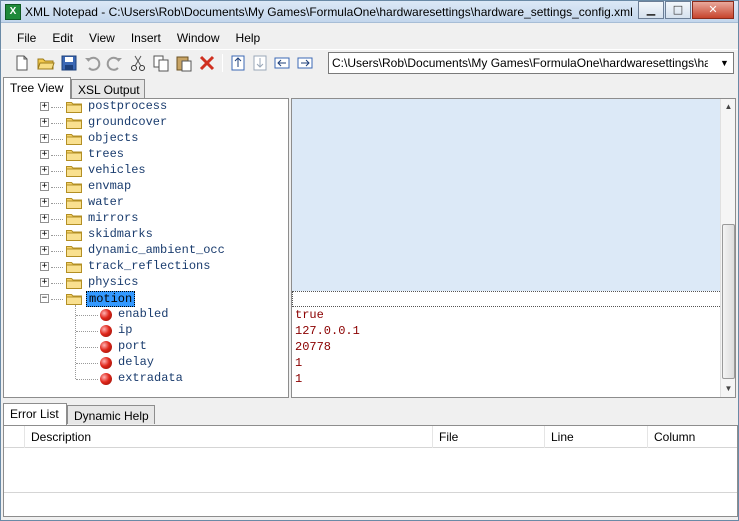  I want to click on cut-icon, so click(138, 63).